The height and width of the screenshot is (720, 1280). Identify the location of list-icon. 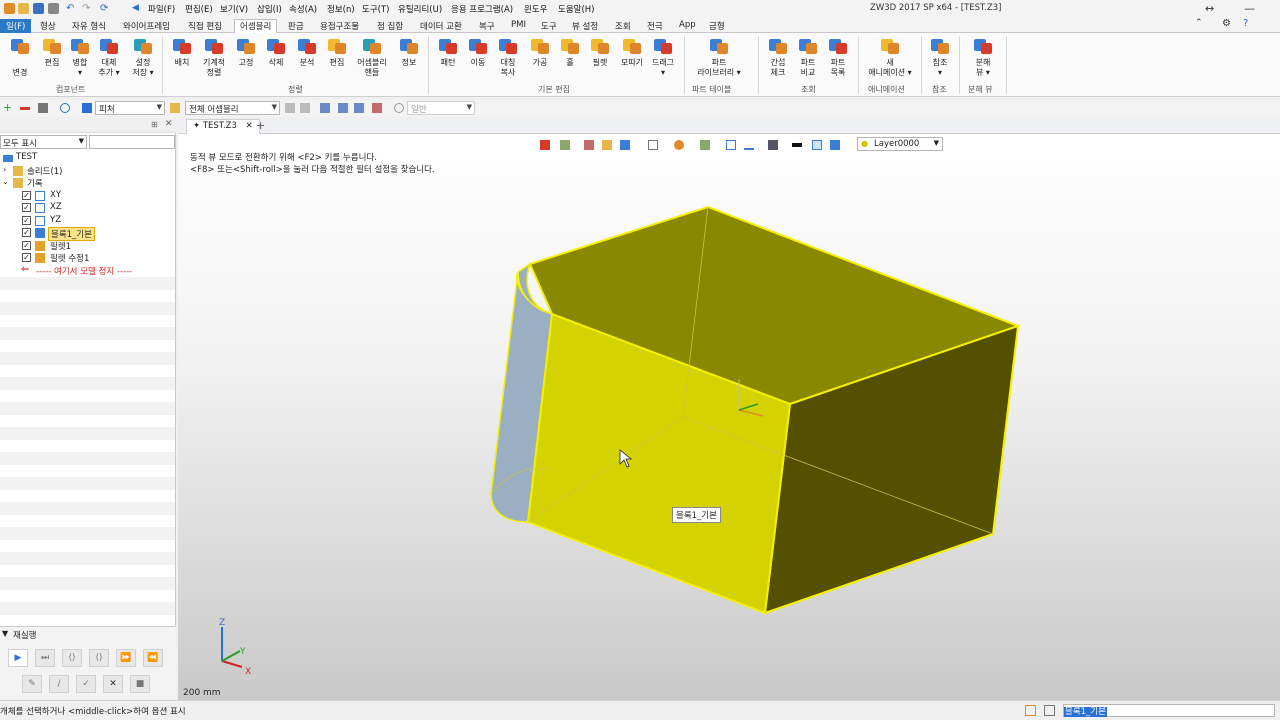
(1049, 710).